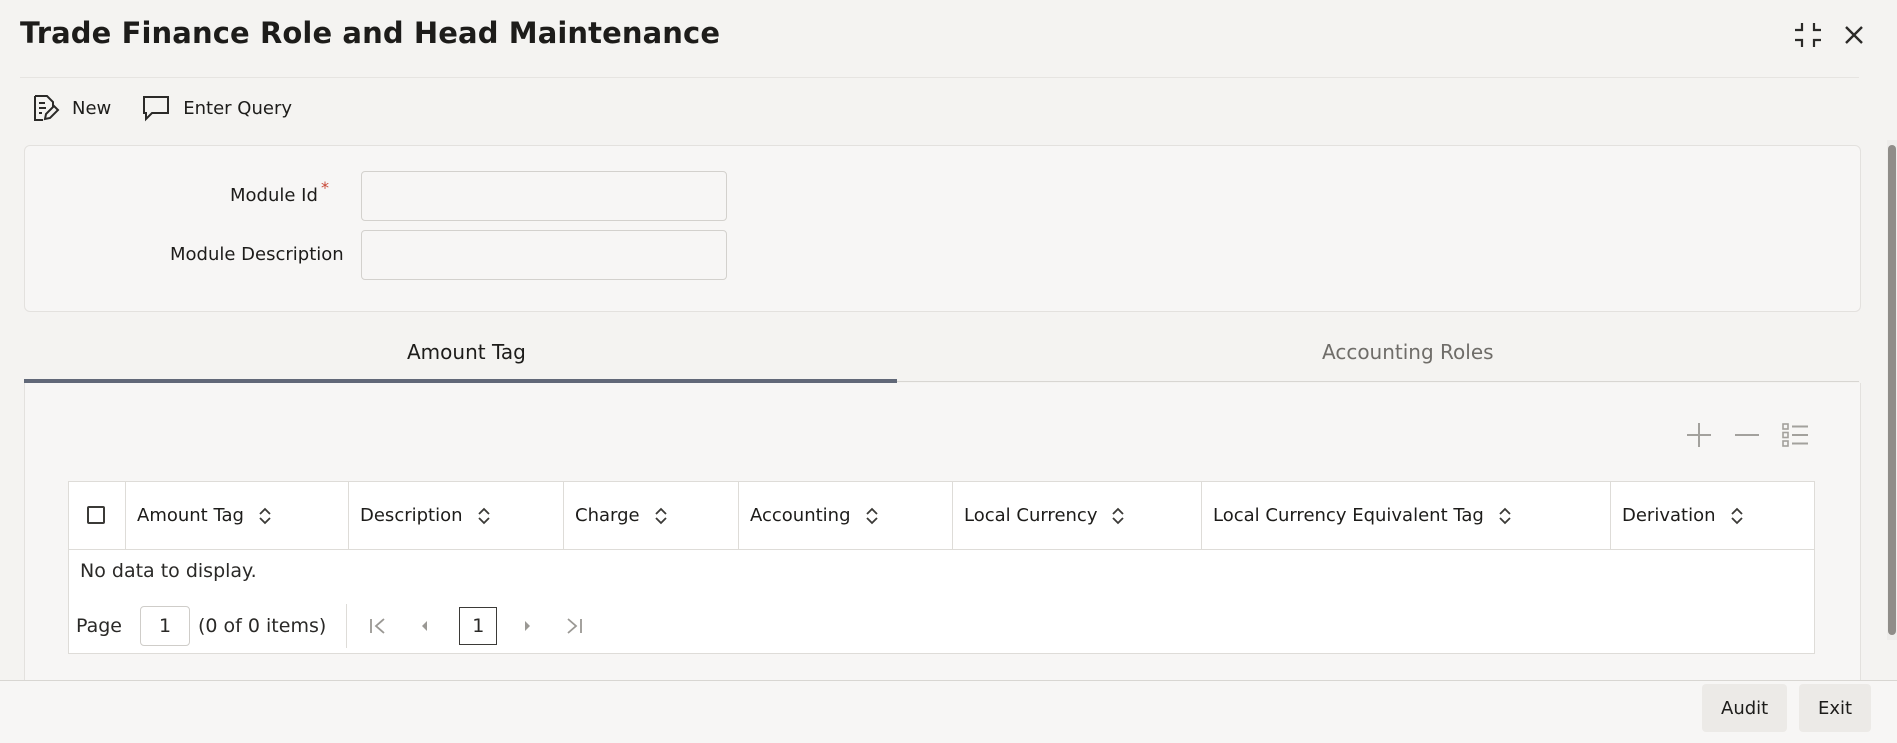  I want to click on page-title: Trade Finance Role and Head Maintenance, so click(370, 33).